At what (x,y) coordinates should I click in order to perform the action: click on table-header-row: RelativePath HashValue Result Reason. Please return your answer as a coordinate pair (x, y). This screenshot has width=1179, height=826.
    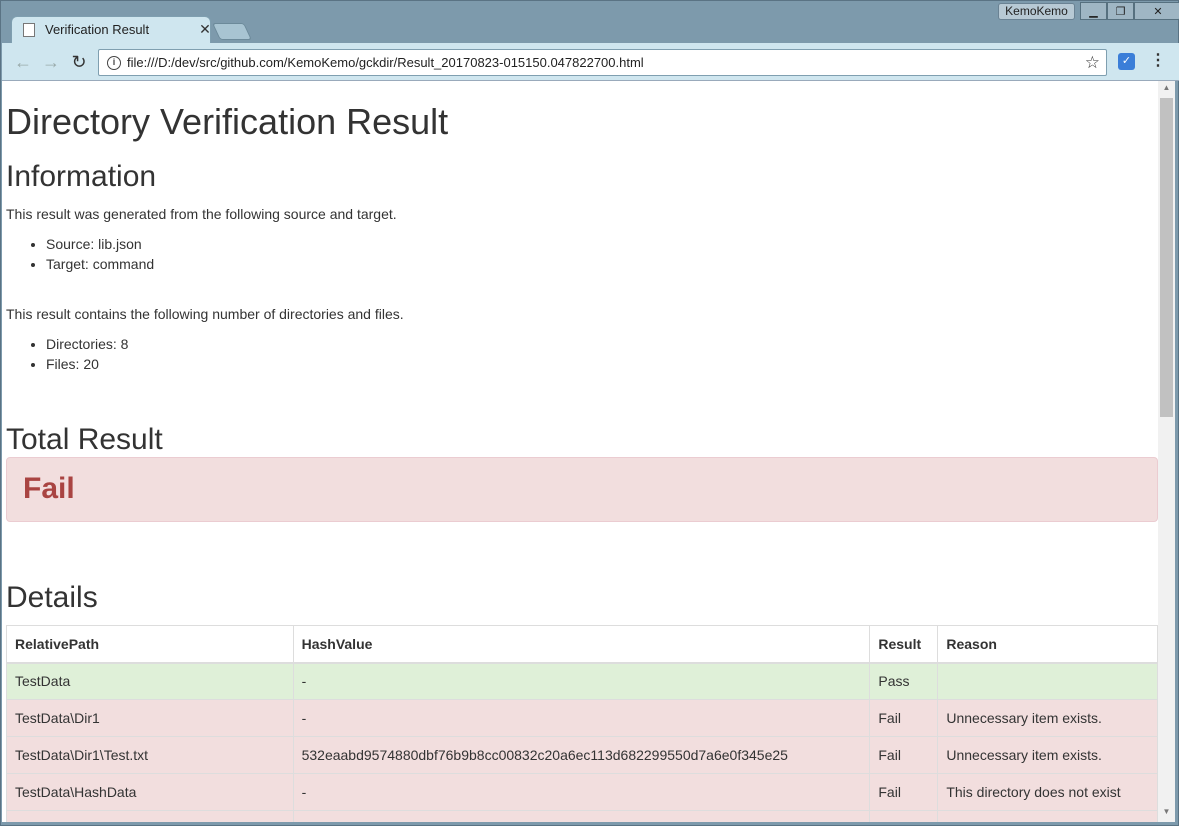
    Looking at the image, I should click on (582, 644).